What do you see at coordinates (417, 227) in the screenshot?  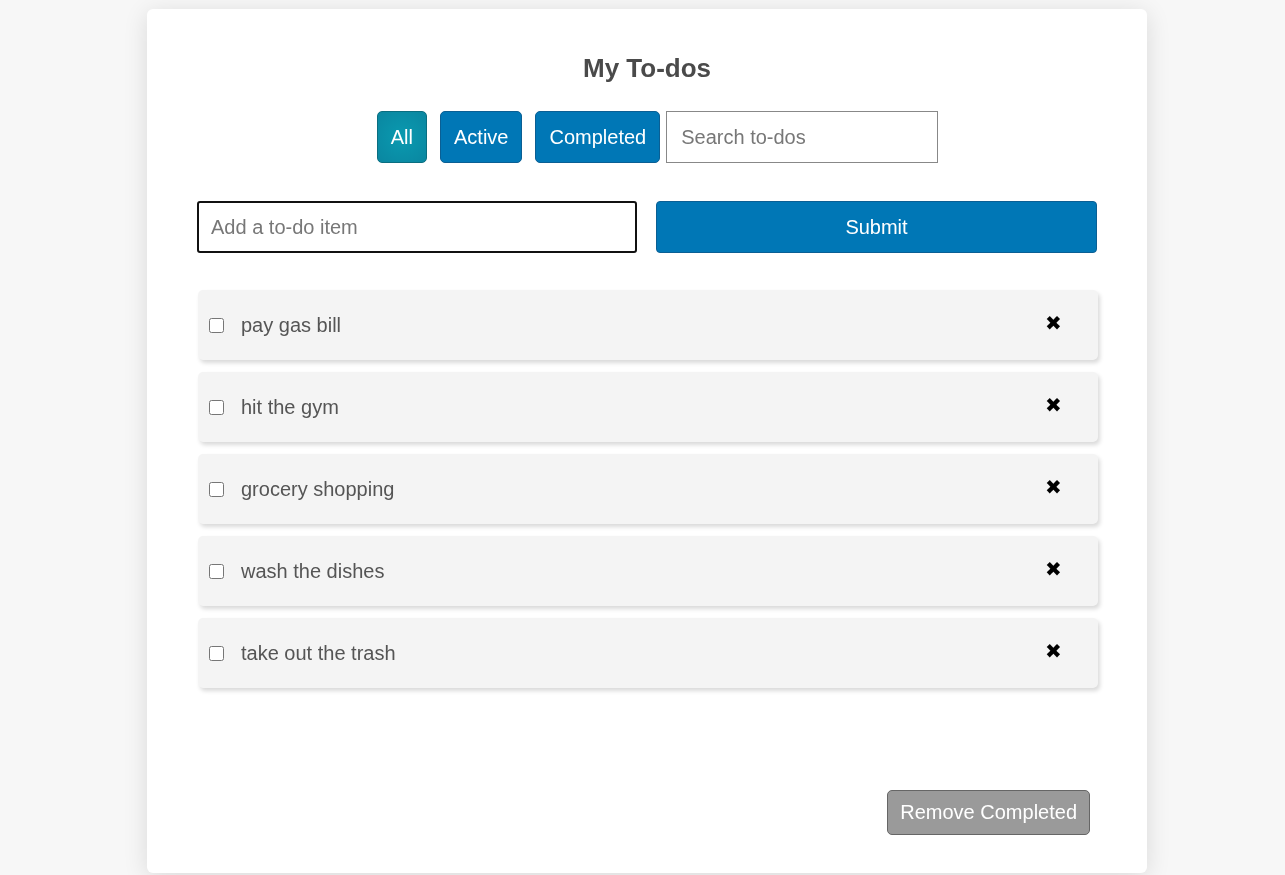 I see `add-todo-field: Add a to-do item` at bounding box center [417, 227].